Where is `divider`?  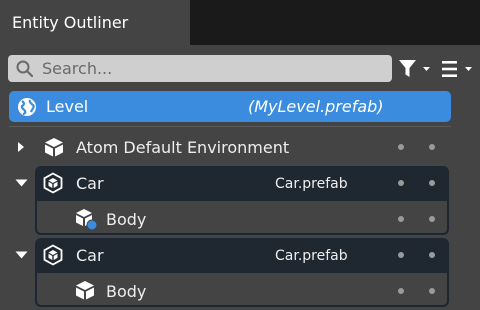
divider is located at coordinates (230, 126).